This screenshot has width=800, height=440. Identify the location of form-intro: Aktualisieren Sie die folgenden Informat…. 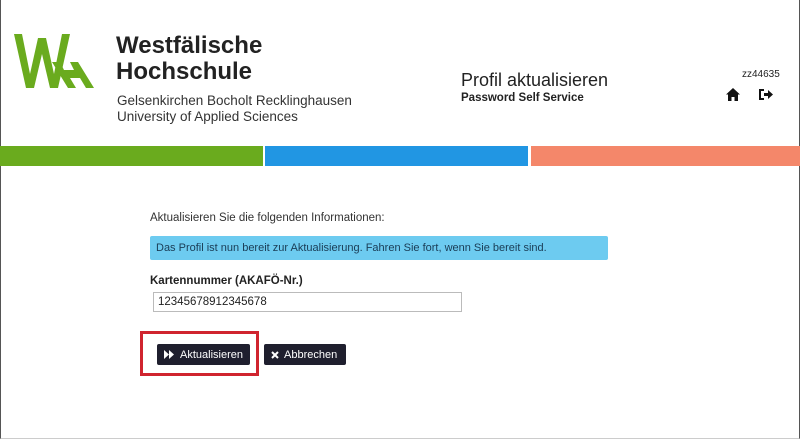
(267, 218).